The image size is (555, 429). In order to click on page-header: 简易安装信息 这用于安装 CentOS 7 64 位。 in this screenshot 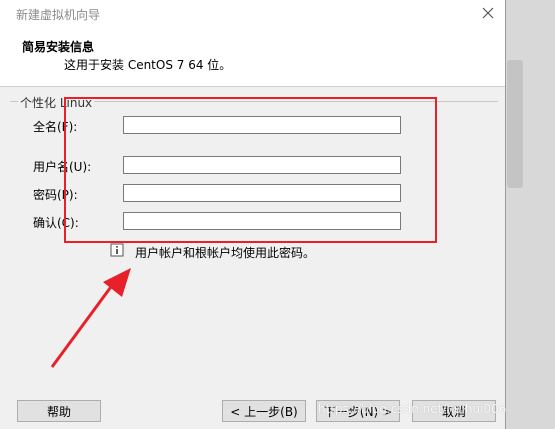, I will do `click(252, 57)`.